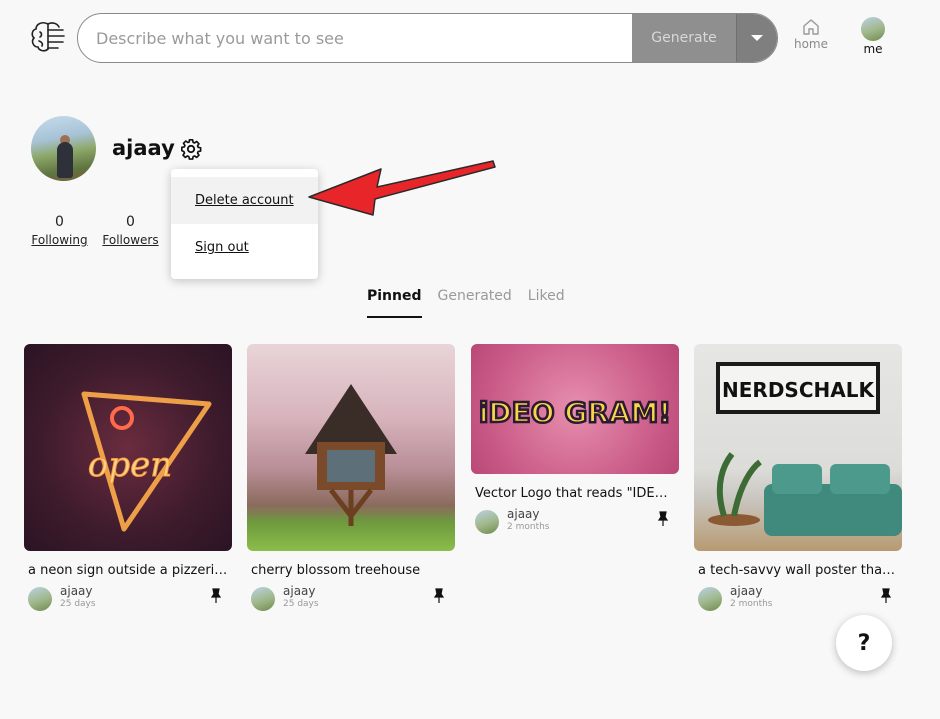 This screenshot has height=719, width=940. I want to click on tab-liked: Liked, so click(546, 303).